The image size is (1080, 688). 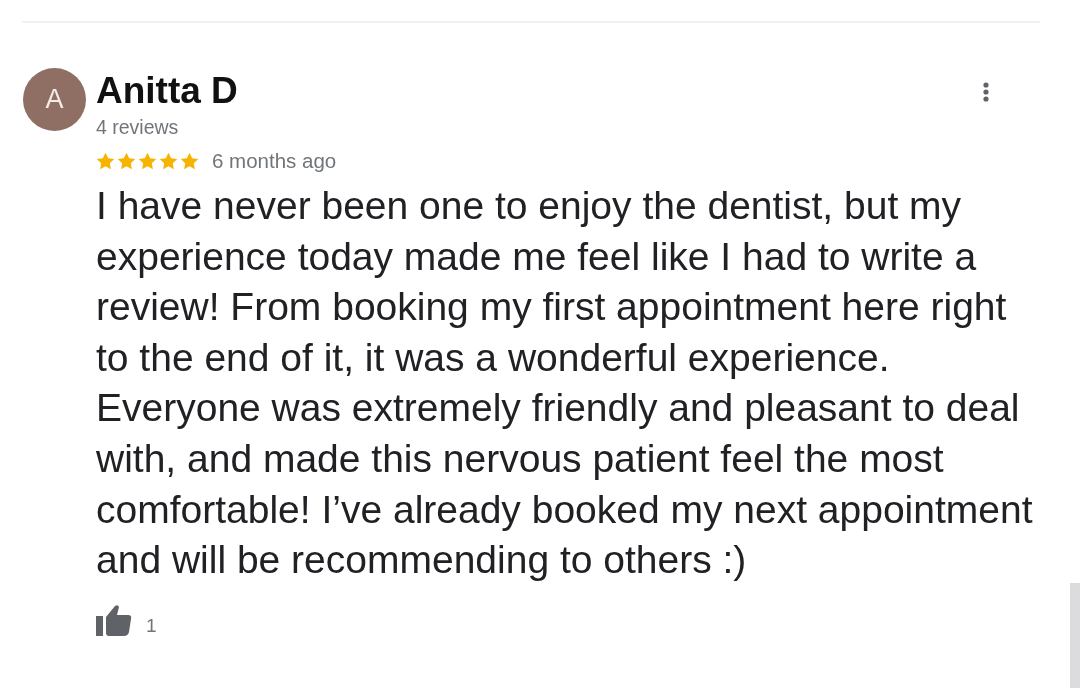 What do you see at coordinates (986, 92) in the screenshot?
I see `more-icon` at bounding box center [986, 92].